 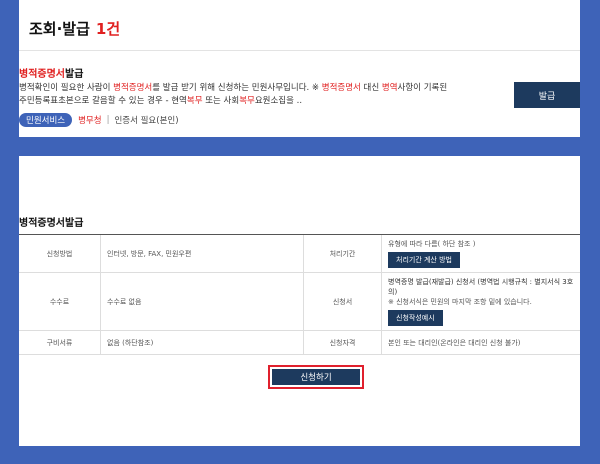 What do you see at coordinates (342, 254) in the screenshot?
I see `row-header: 처리기간` at bounding box center [342, 254].